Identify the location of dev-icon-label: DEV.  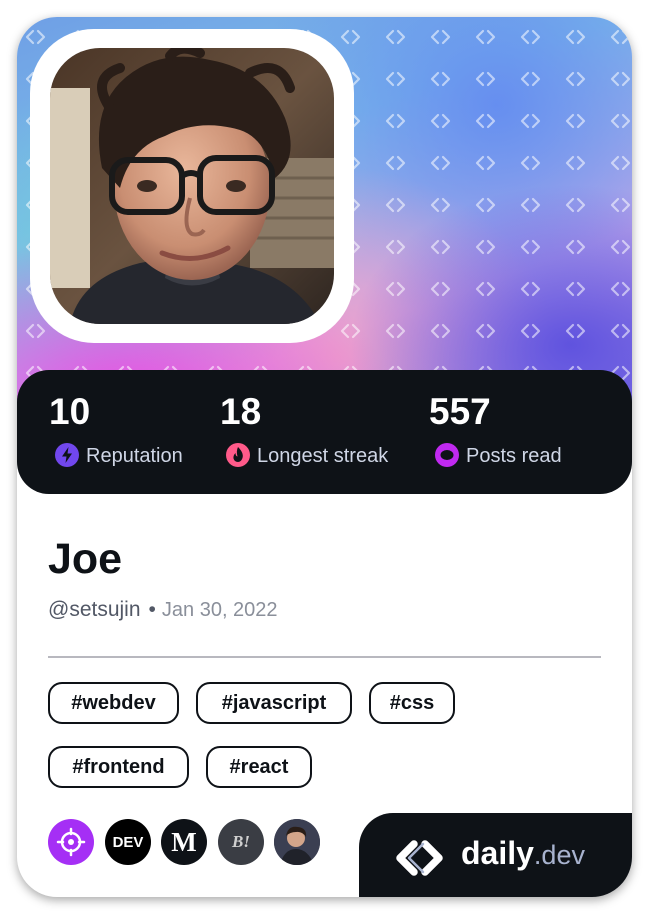
(128, 842).